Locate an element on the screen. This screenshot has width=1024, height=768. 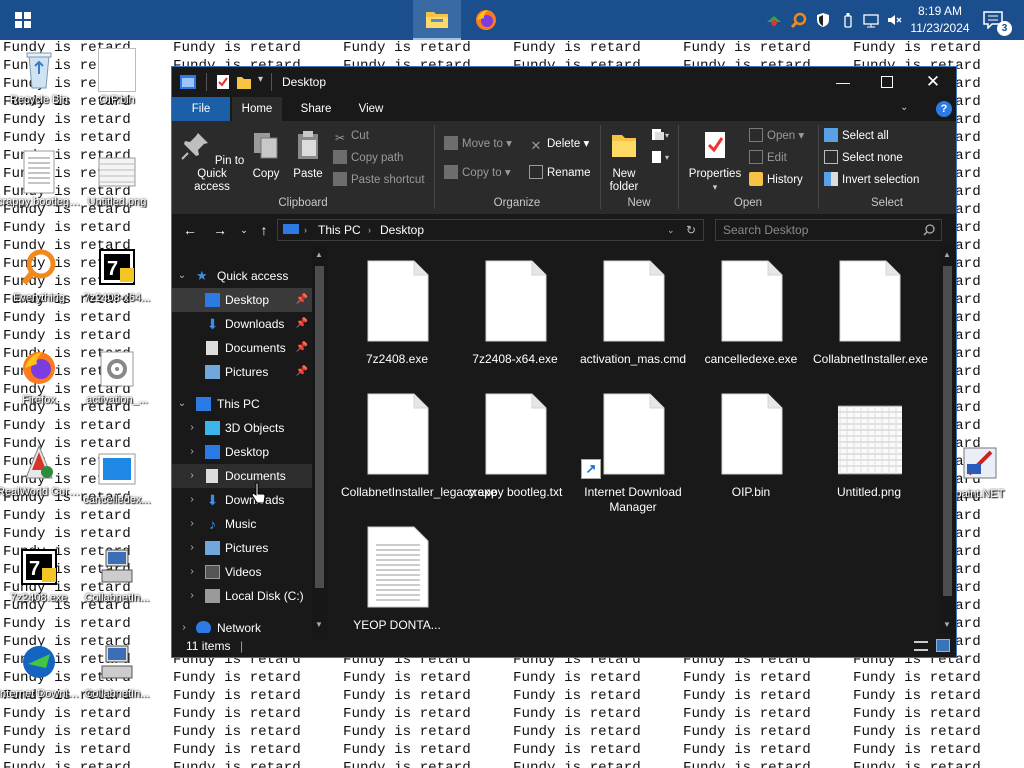
notification-center-button: 3 is located at coordinates (996, 21).